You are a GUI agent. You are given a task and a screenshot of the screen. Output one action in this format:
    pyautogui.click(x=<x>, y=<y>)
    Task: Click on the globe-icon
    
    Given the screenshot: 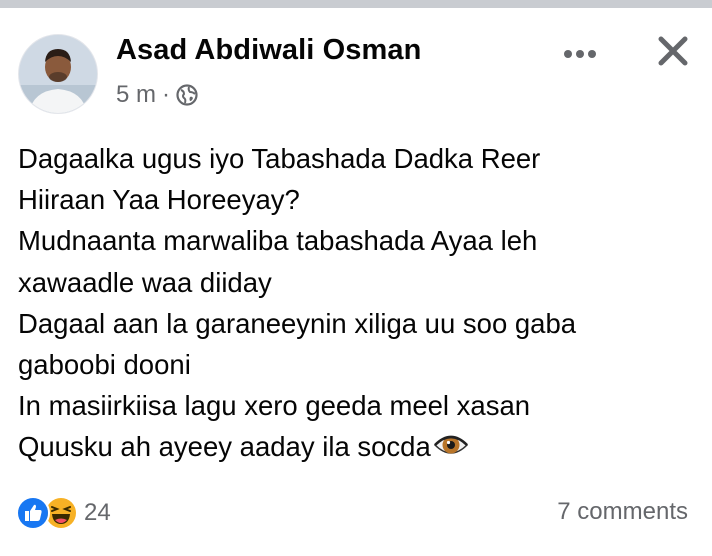 What is the action you would take?
    pyautogui.click(x=187, y=95)
    